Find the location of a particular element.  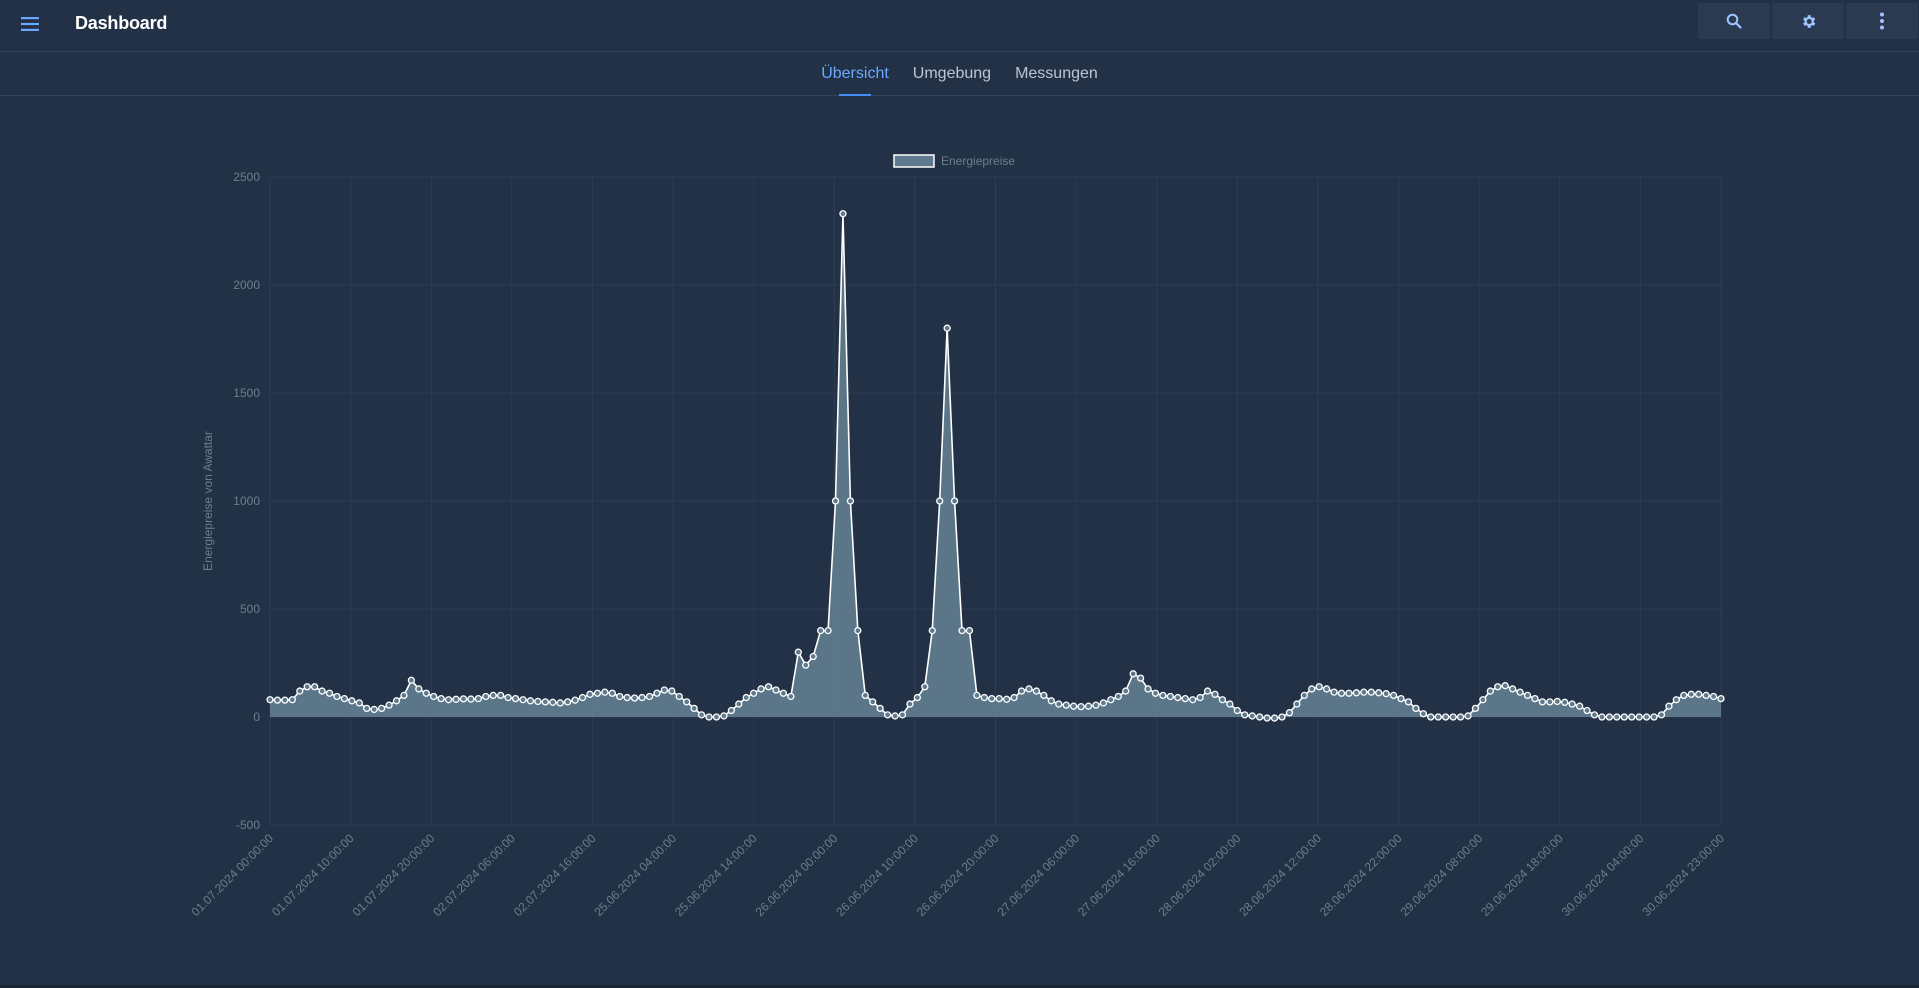

y-tick-label: 2500 is located at coordinates (246, 177).